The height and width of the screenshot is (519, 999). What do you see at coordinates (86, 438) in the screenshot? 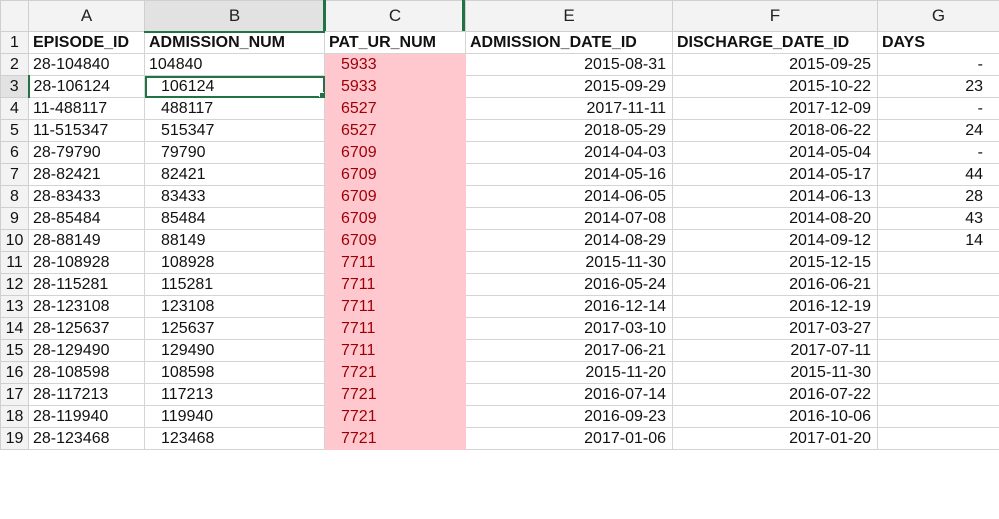
I see `cell-episode-id: 28-123468` at bounding box center [86, 438].